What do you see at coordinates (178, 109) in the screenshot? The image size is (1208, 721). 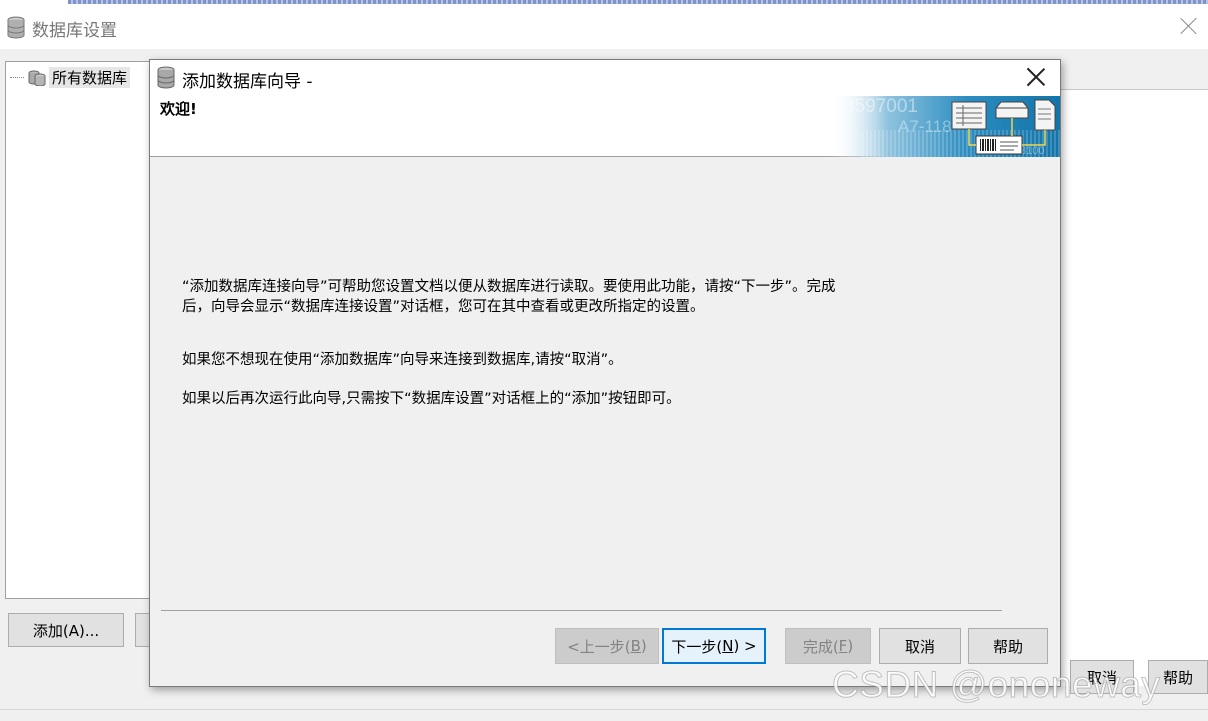 I see `wizard-heading: 欢迎!` at bounding box center [178, 109].